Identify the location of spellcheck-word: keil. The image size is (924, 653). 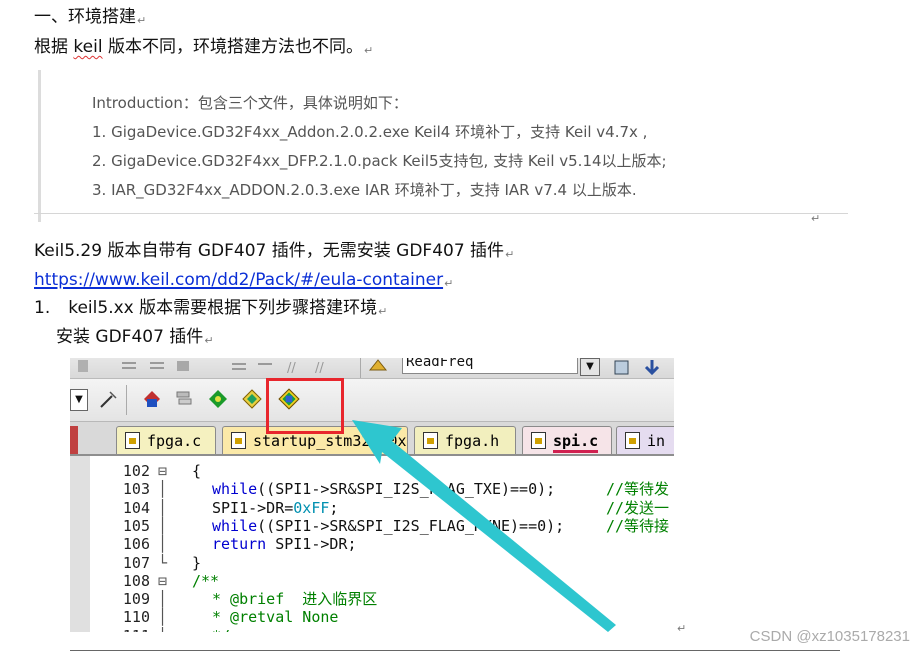
(88, 47).